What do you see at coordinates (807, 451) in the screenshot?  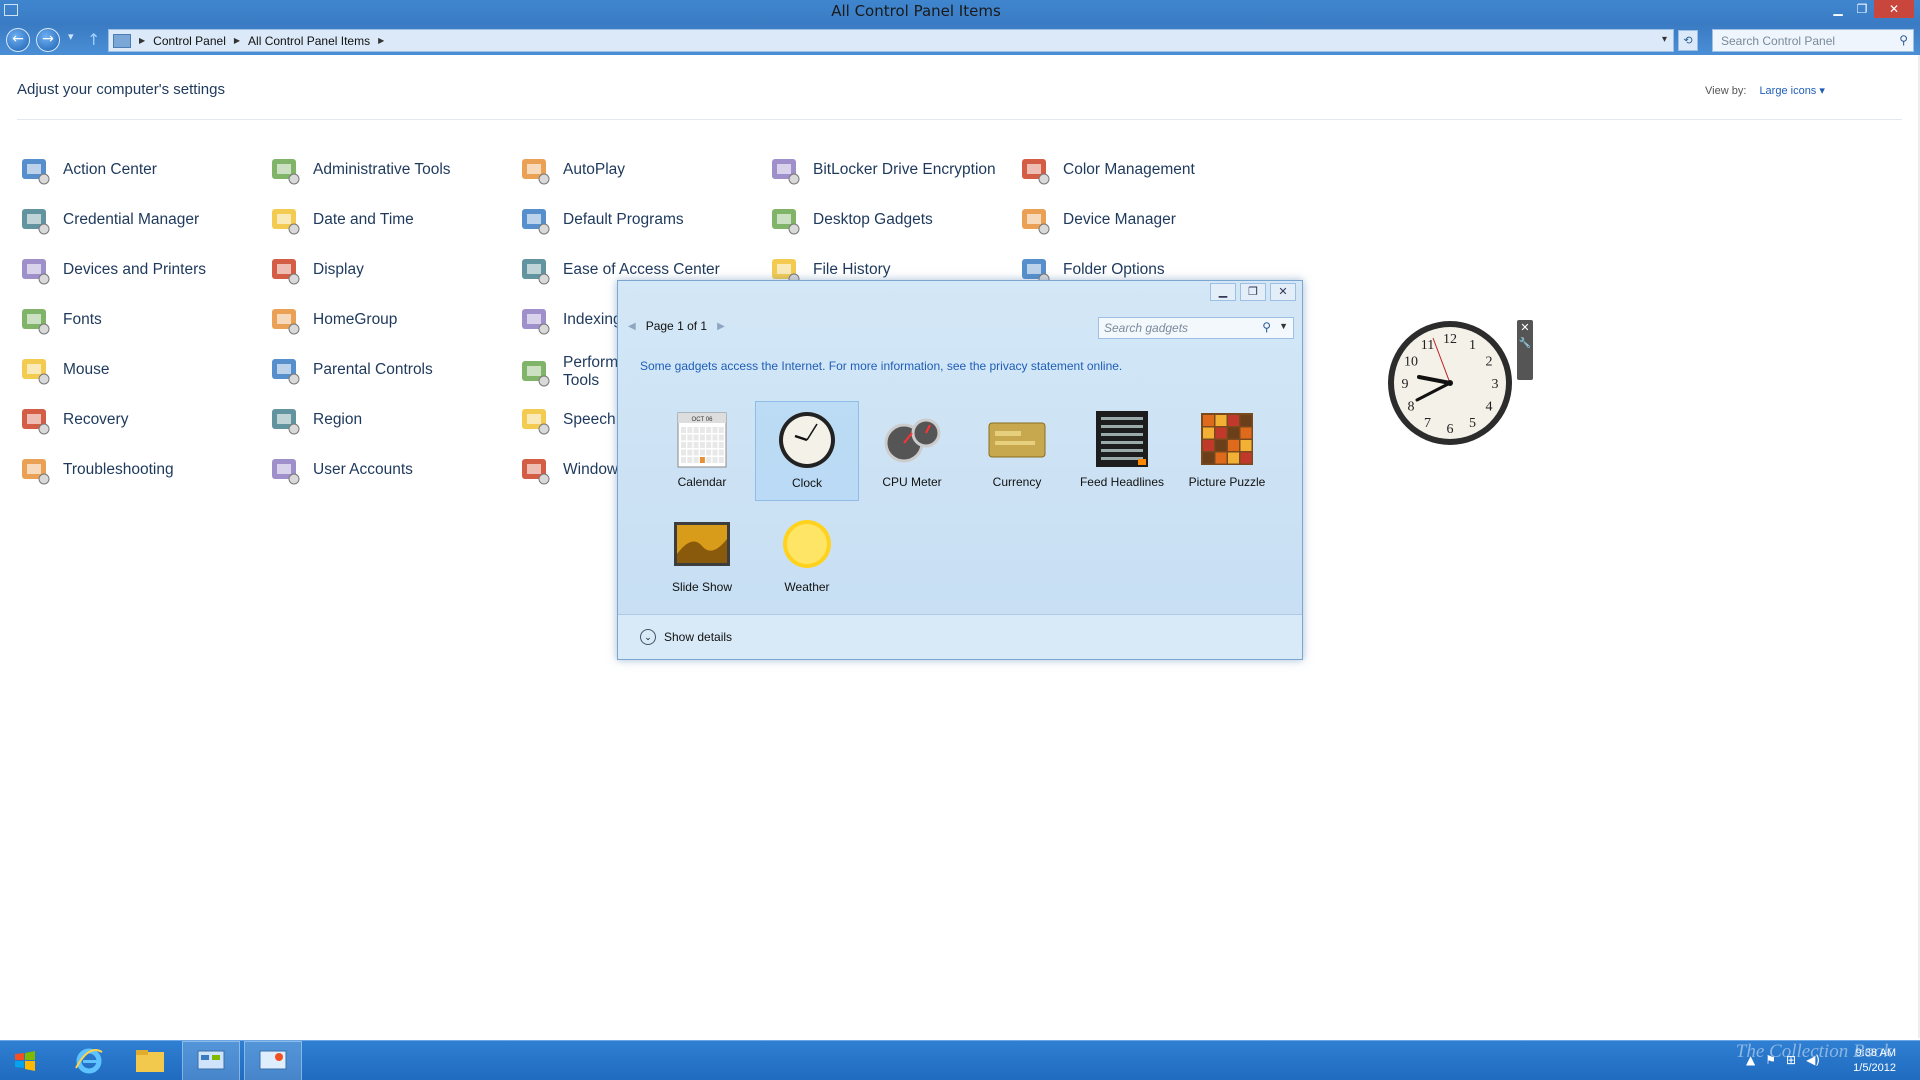 I see `gadget-tile: Clock` at bounding box center [807, 451].